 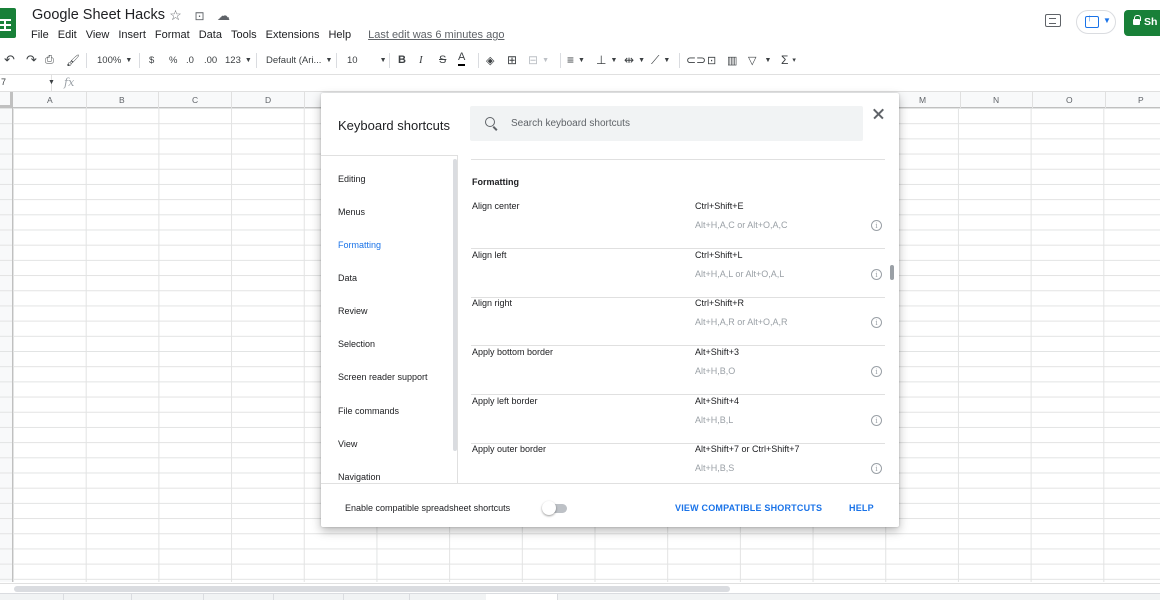 What do you see at coordinates (495, 182) in the screenshot?
I see `section-title: Formatting` at bounding box center [495, 182].